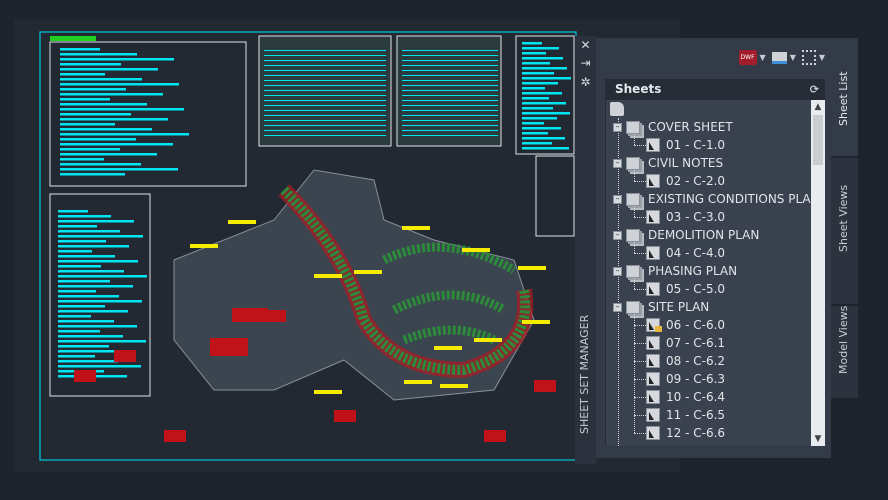  What do you see at coordinates (712, 199) in the screenshot?
I see `subset-item: – EXISTING CONDITIONS PLAN` at bounding box center [712, 199].